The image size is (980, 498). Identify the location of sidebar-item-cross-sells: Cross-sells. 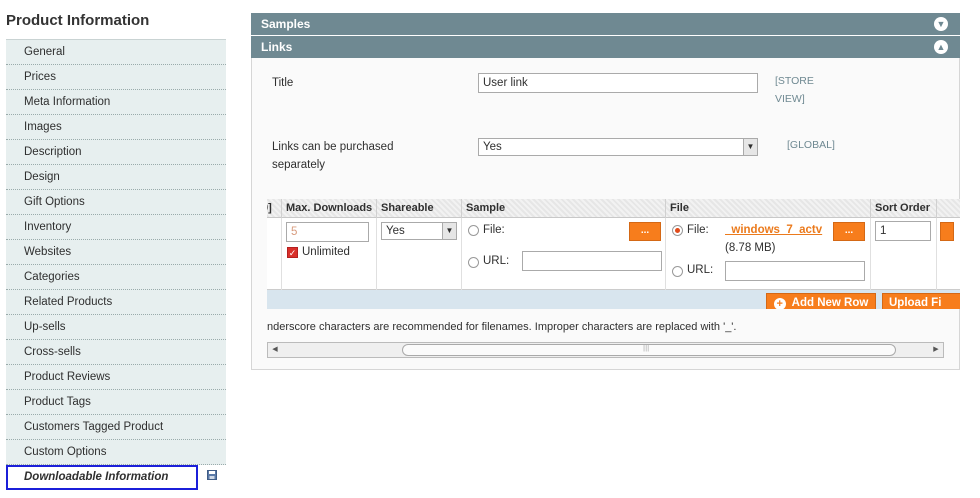
(116, 352).